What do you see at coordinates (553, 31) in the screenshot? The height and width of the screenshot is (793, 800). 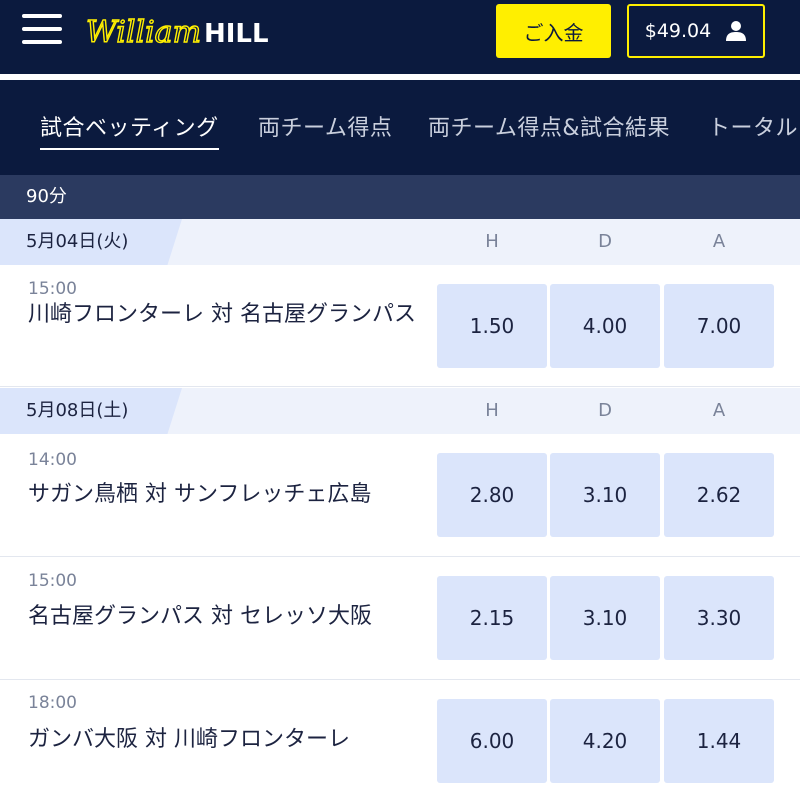 I see `deposit-button: ご入金` at bounding box center [553, 31].